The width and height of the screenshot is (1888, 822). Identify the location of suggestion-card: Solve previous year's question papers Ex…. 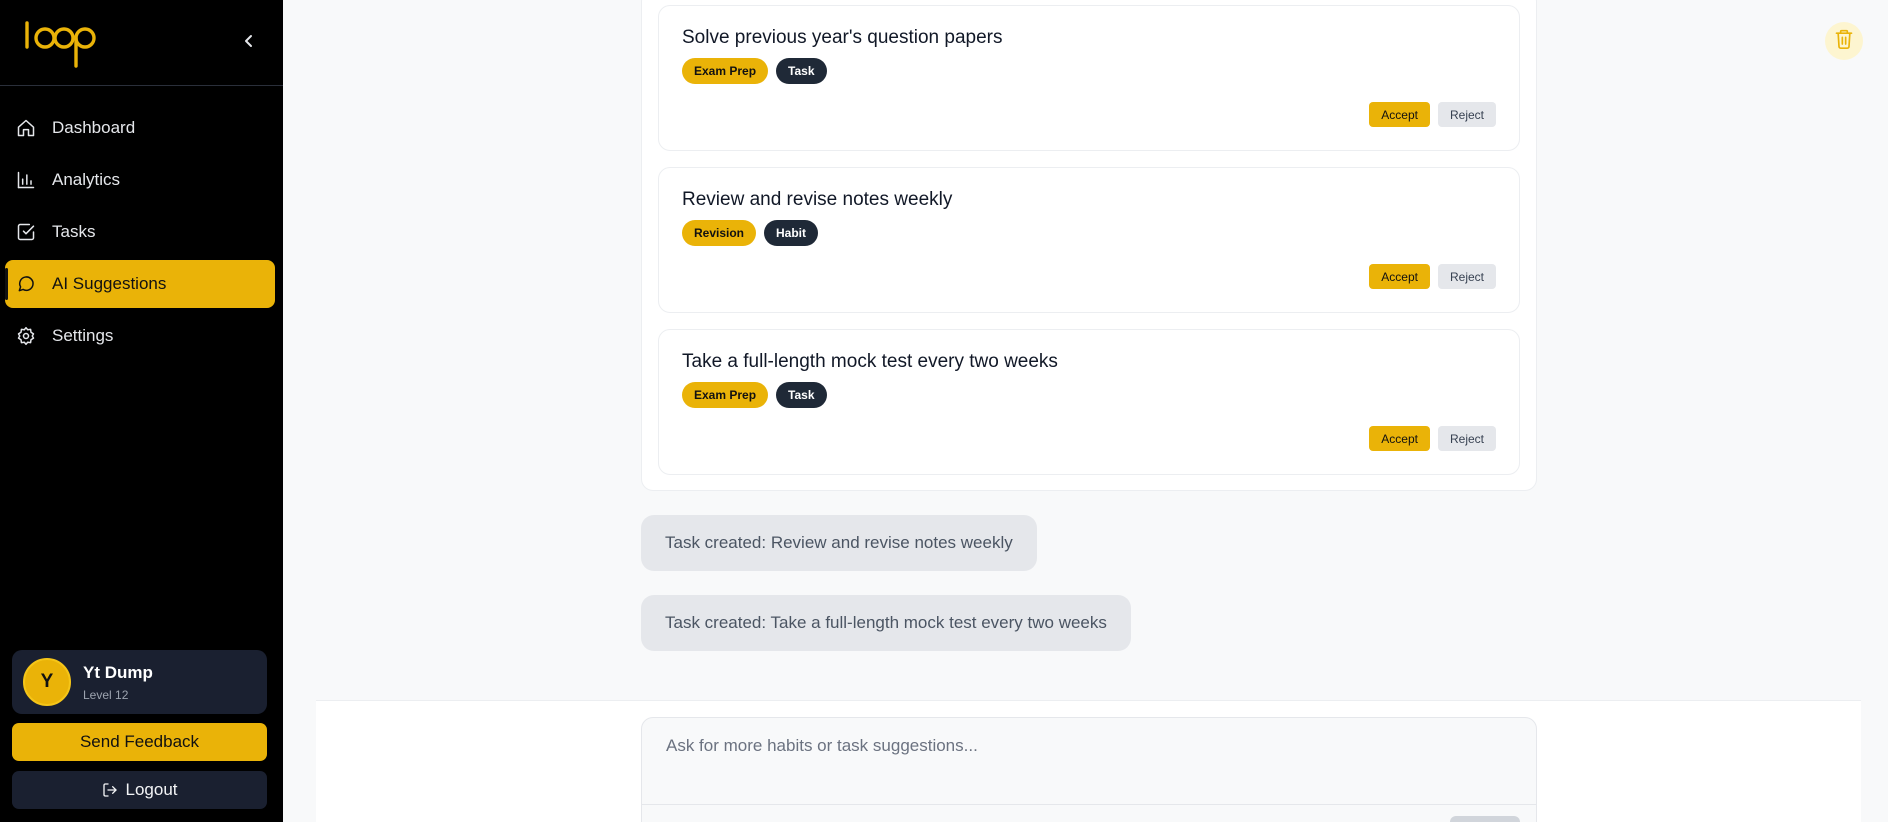
(1089, 78).